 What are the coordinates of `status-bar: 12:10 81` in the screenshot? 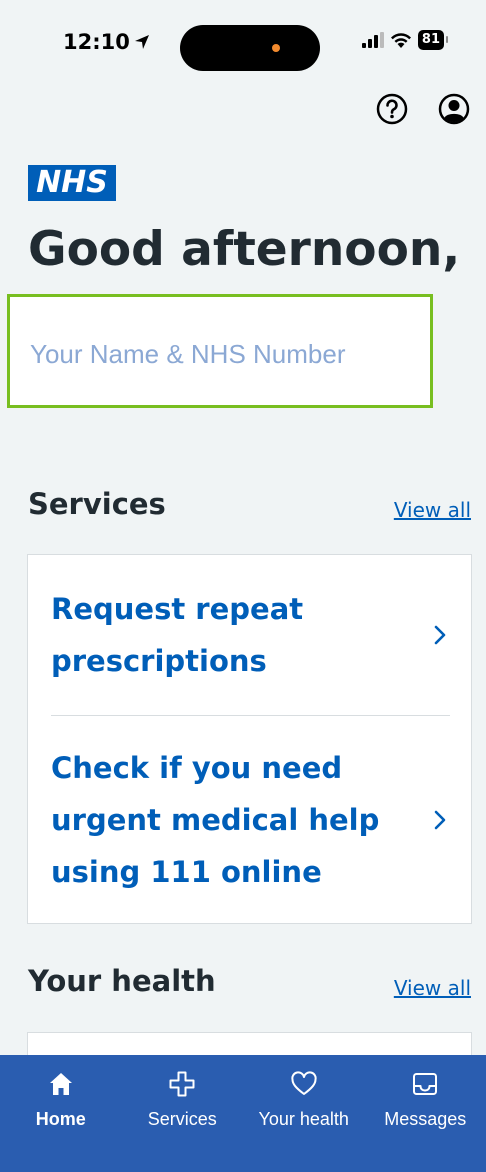 It's located at (243, 45).